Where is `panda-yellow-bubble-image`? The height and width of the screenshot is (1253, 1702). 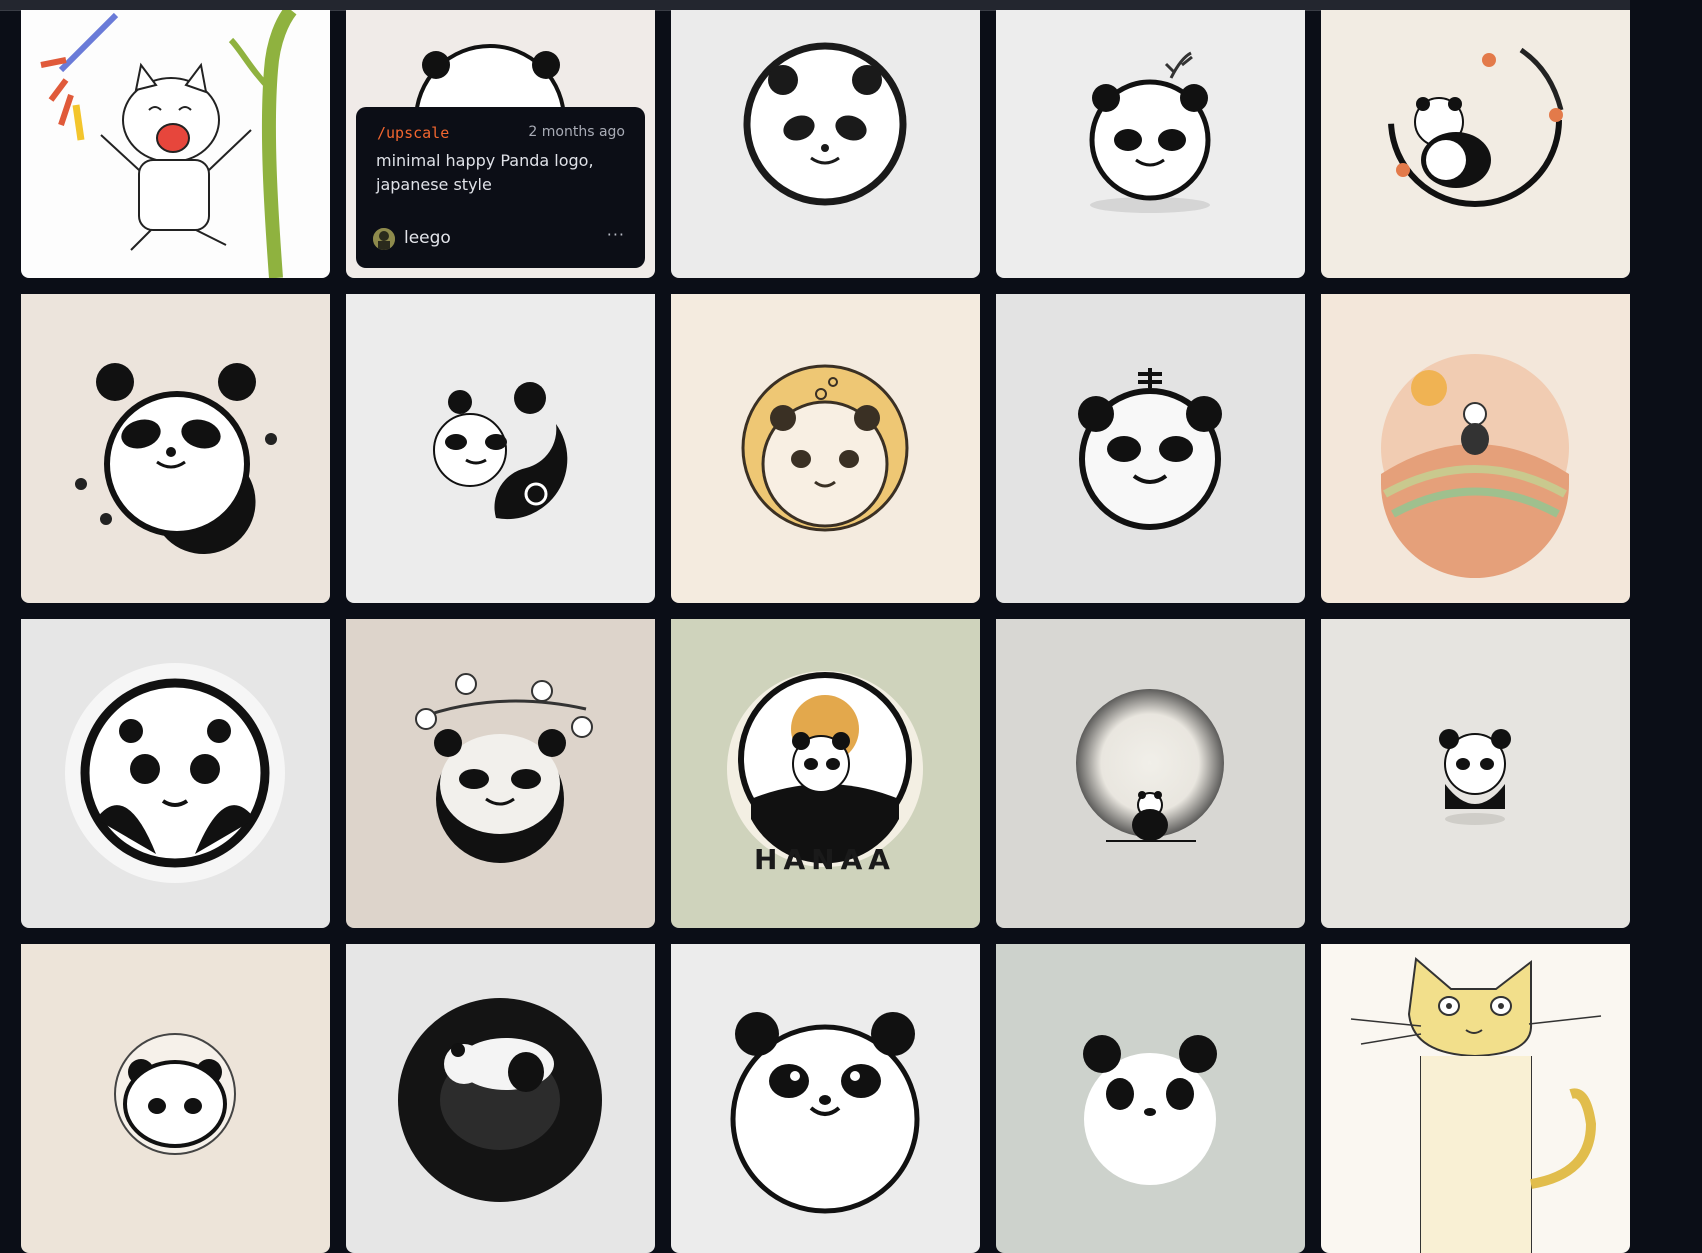
panda-yellow-bubble-image is located at coordinates (825, 448).